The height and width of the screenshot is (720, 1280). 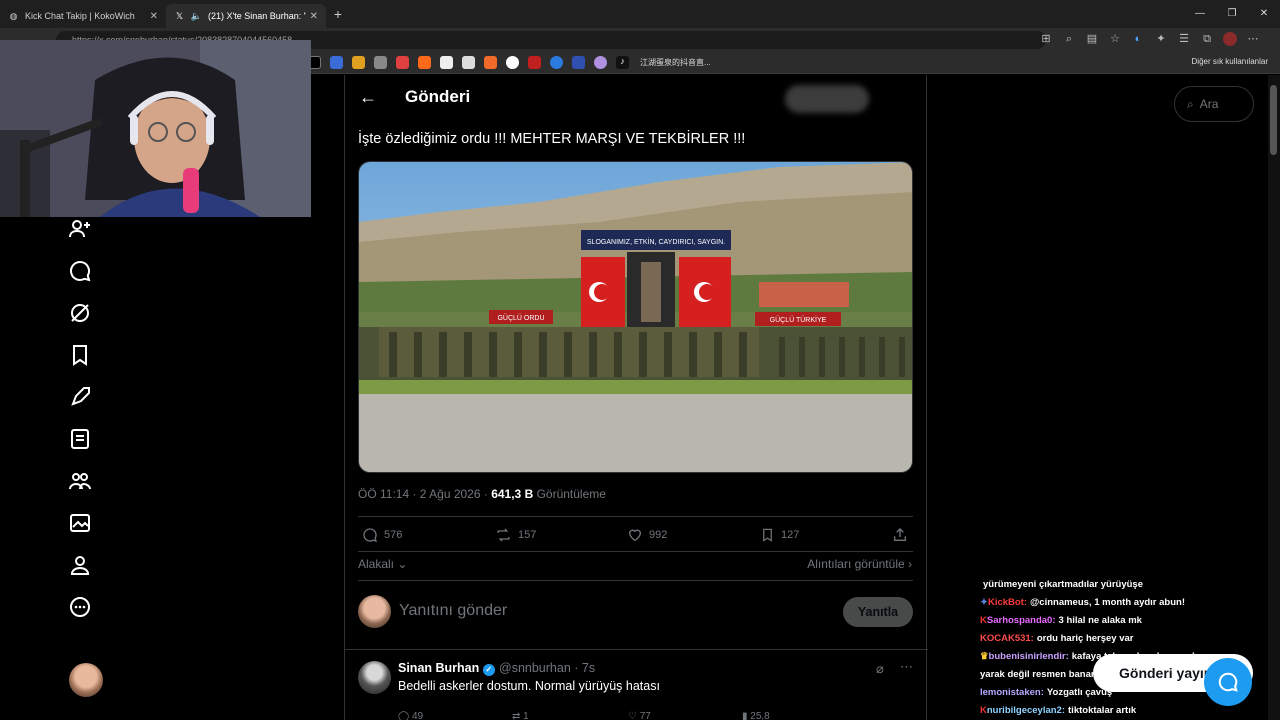 What do you see at coordinates (490, 62) in the screenshot?
I see `bookmark-brave-icon` at bounding box center [490, 62].